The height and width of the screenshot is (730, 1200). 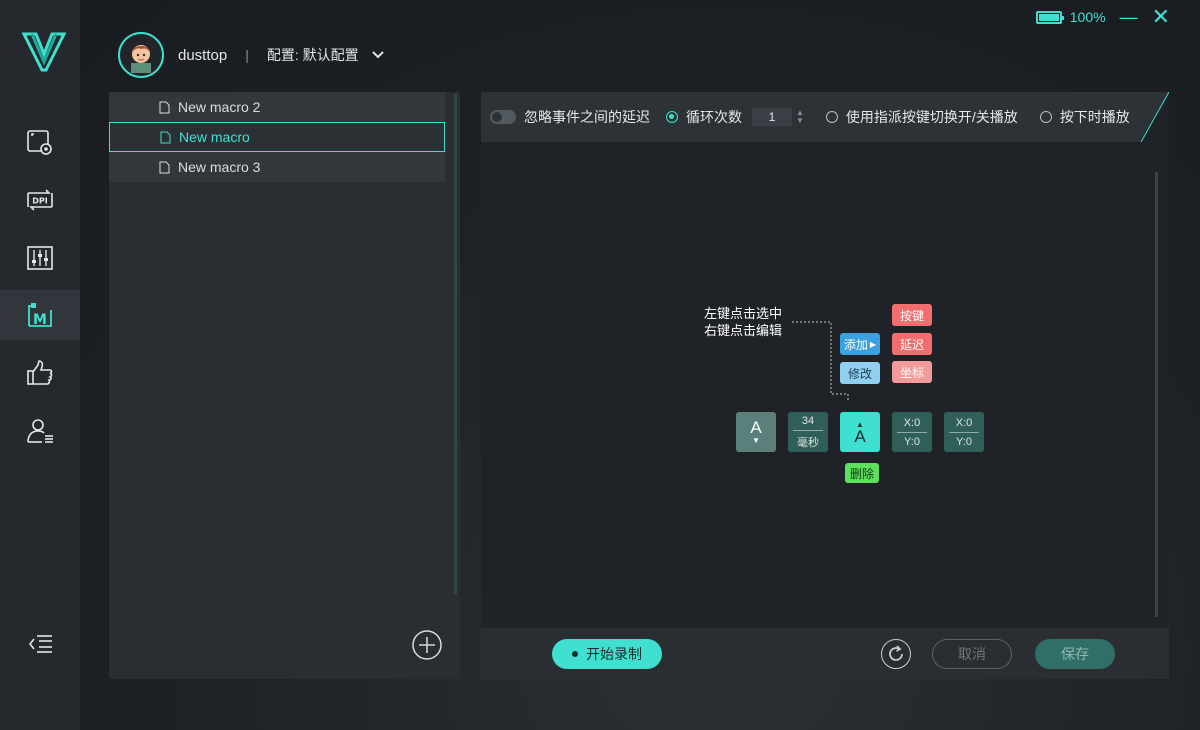 I want to click on sidebar-item-like, so click(x=40, y=373).